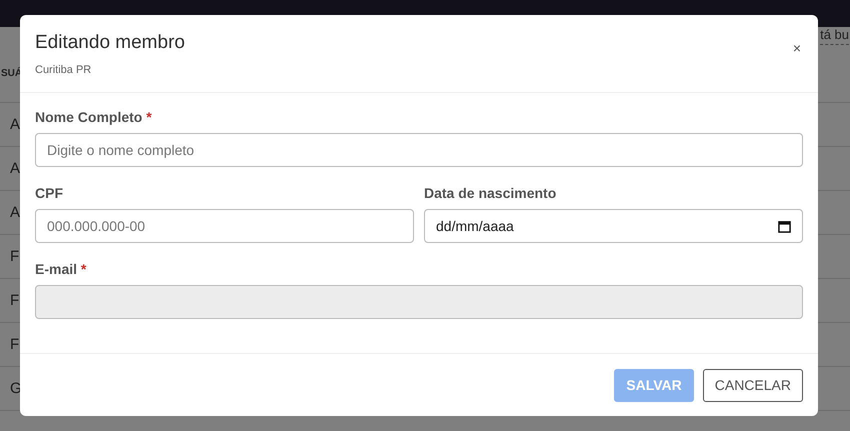 This screenshot has height=431, width=850. What do you see at coordinates (63, 70) in the screenshot?
I see `modal-subtitle: Curitiba PR` at bounding box center [63, 70].